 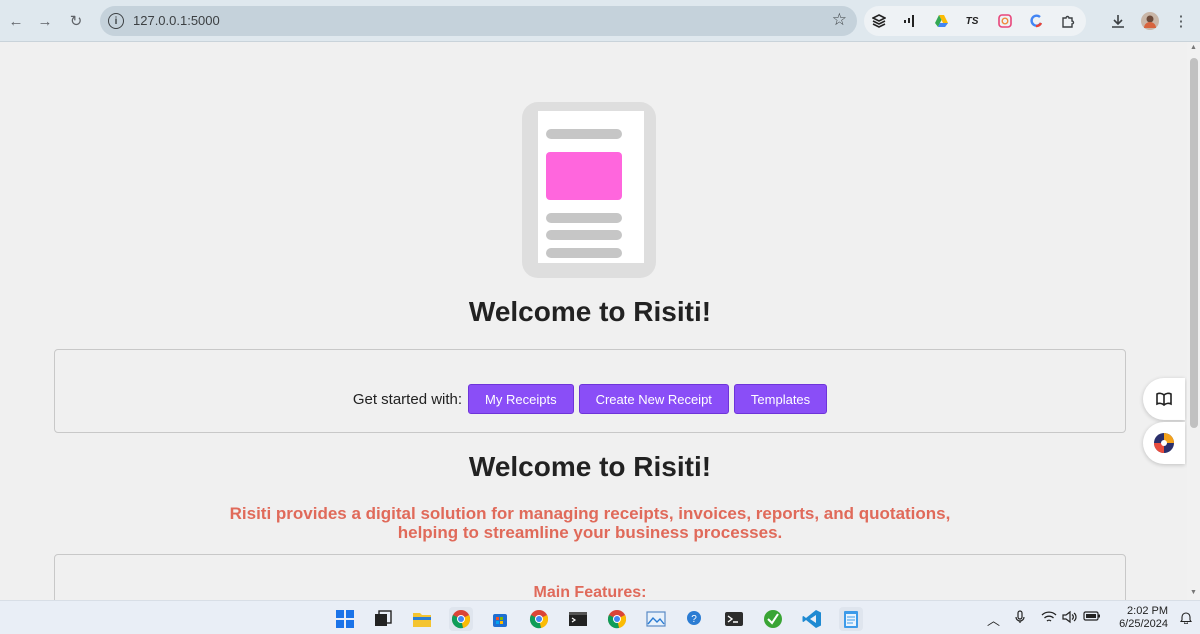 I want to click on windows-taskbar: ? ︿ 2:02 PM 6/25/2024, so click(x=600, y=617).